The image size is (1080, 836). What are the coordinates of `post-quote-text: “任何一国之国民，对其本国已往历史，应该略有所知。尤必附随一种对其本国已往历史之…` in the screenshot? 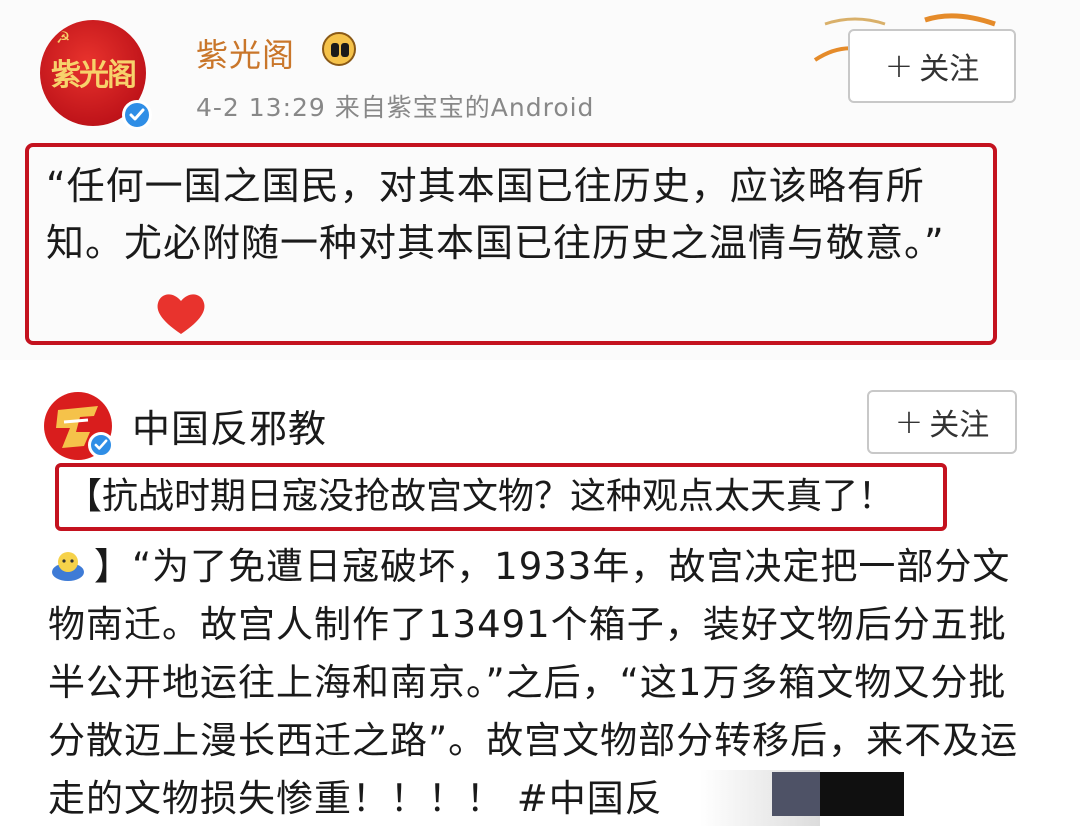 It's located at (495, 214).